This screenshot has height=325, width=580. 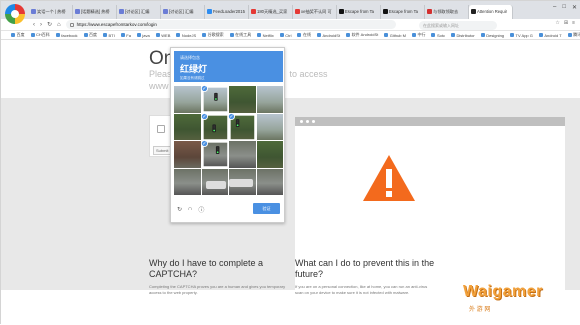 I want to click on tab: 笑话一个 | 热榜, so click(x=51, y=12).